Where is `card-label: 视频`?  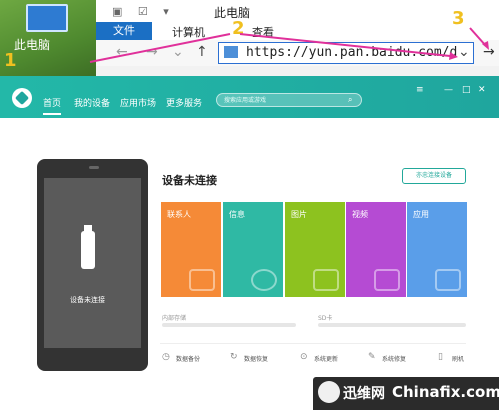
card-label: 视频 is located at coordinates (360, 214).